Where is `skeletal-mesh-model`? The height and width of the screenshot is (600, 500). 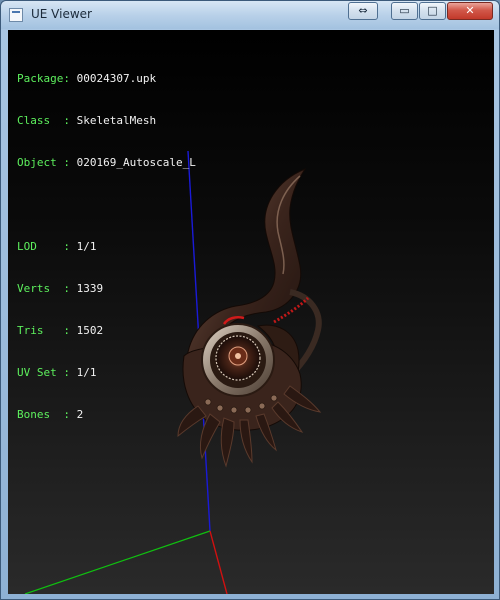 skeletal-mesh-model is located at coordinates (249, 317).